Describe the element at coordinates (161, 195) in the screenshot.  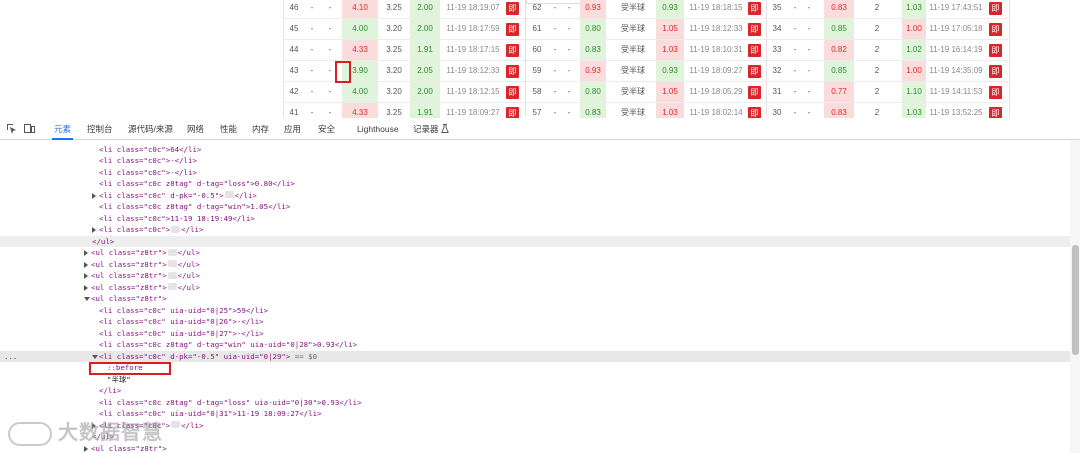
I see `dom-token: <li class="c0c" d-pk="-0.5">` at that location.